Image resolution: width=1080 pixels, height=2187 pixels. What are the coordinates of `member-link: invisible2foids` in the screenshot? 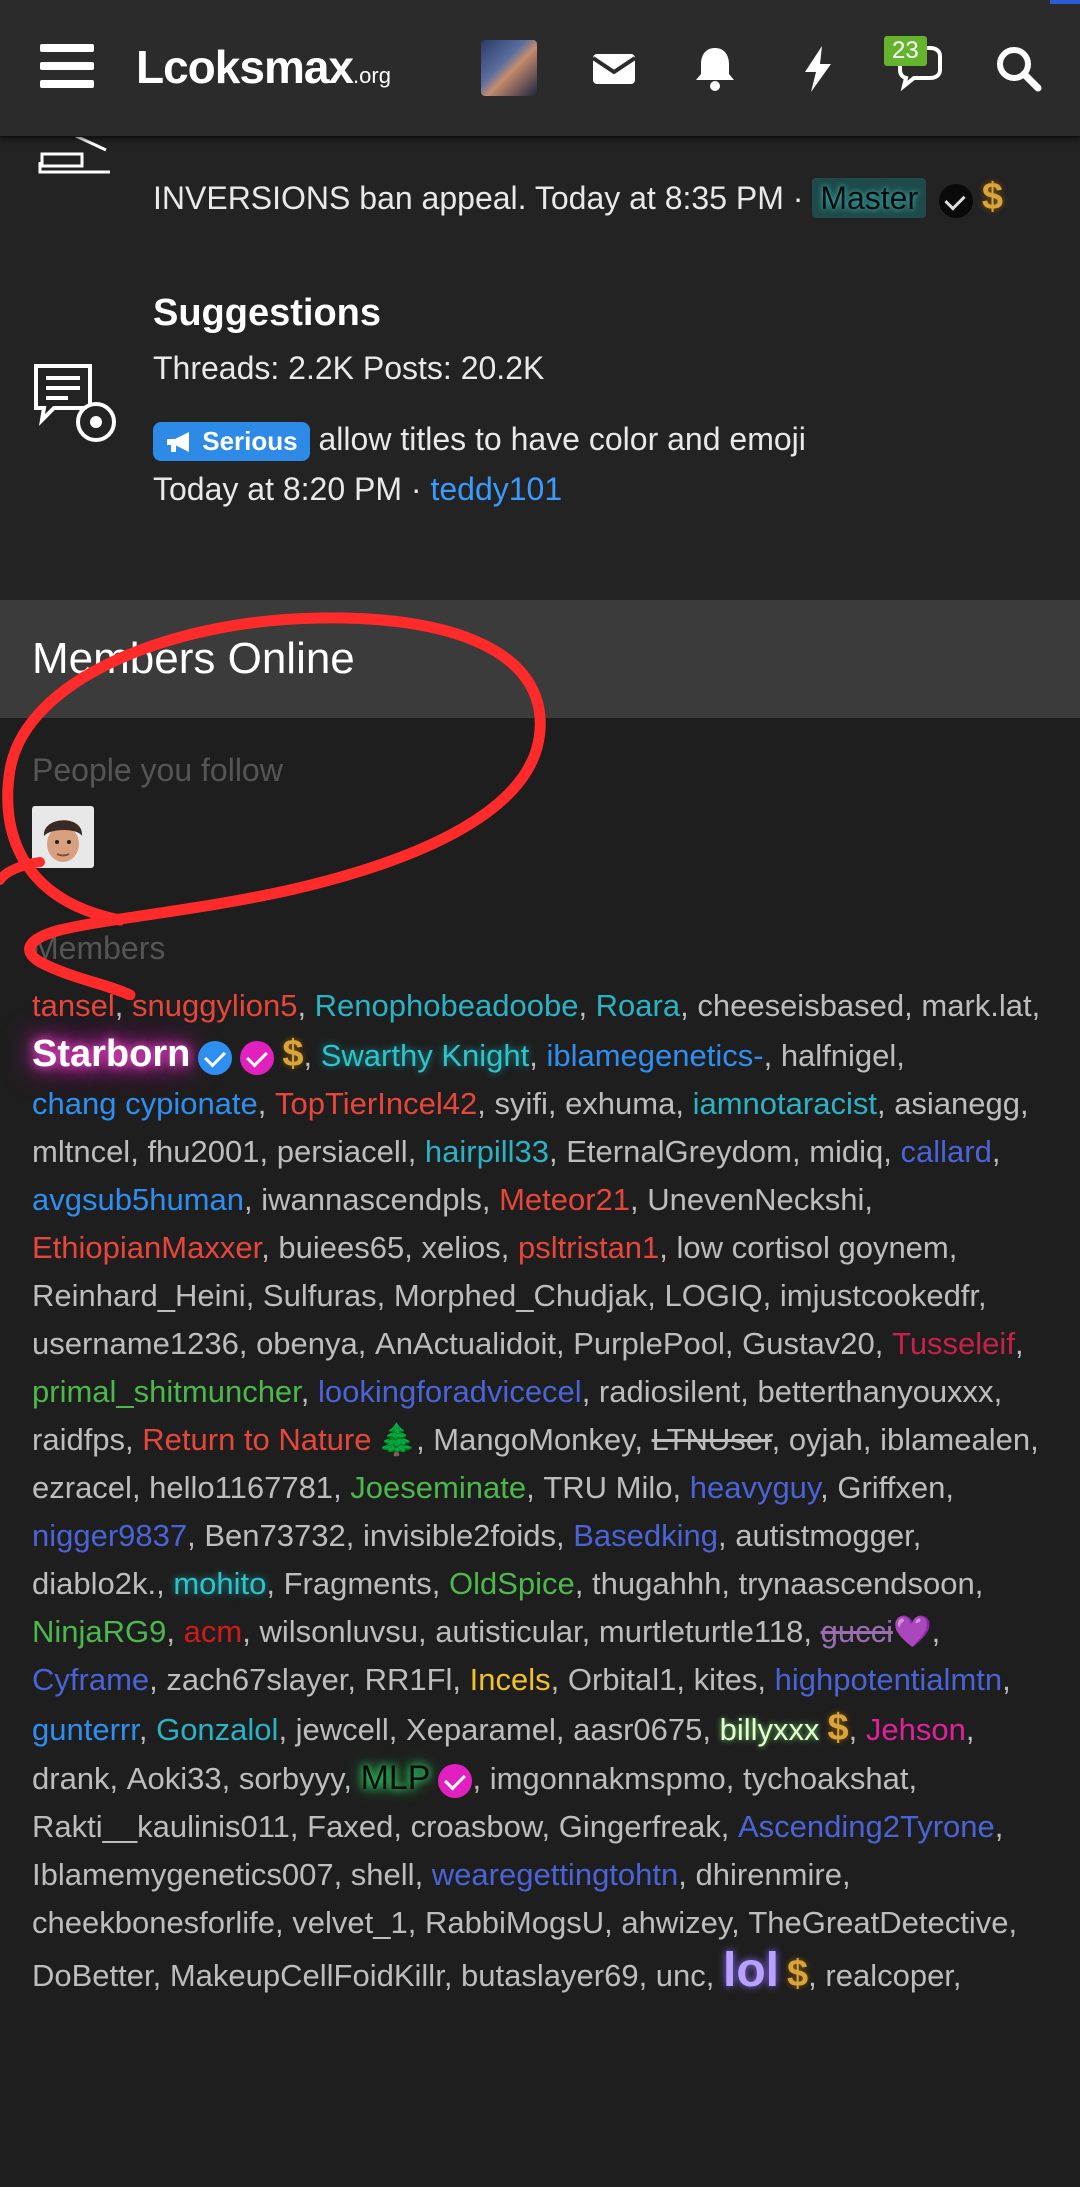 It's located at (459, 1535).